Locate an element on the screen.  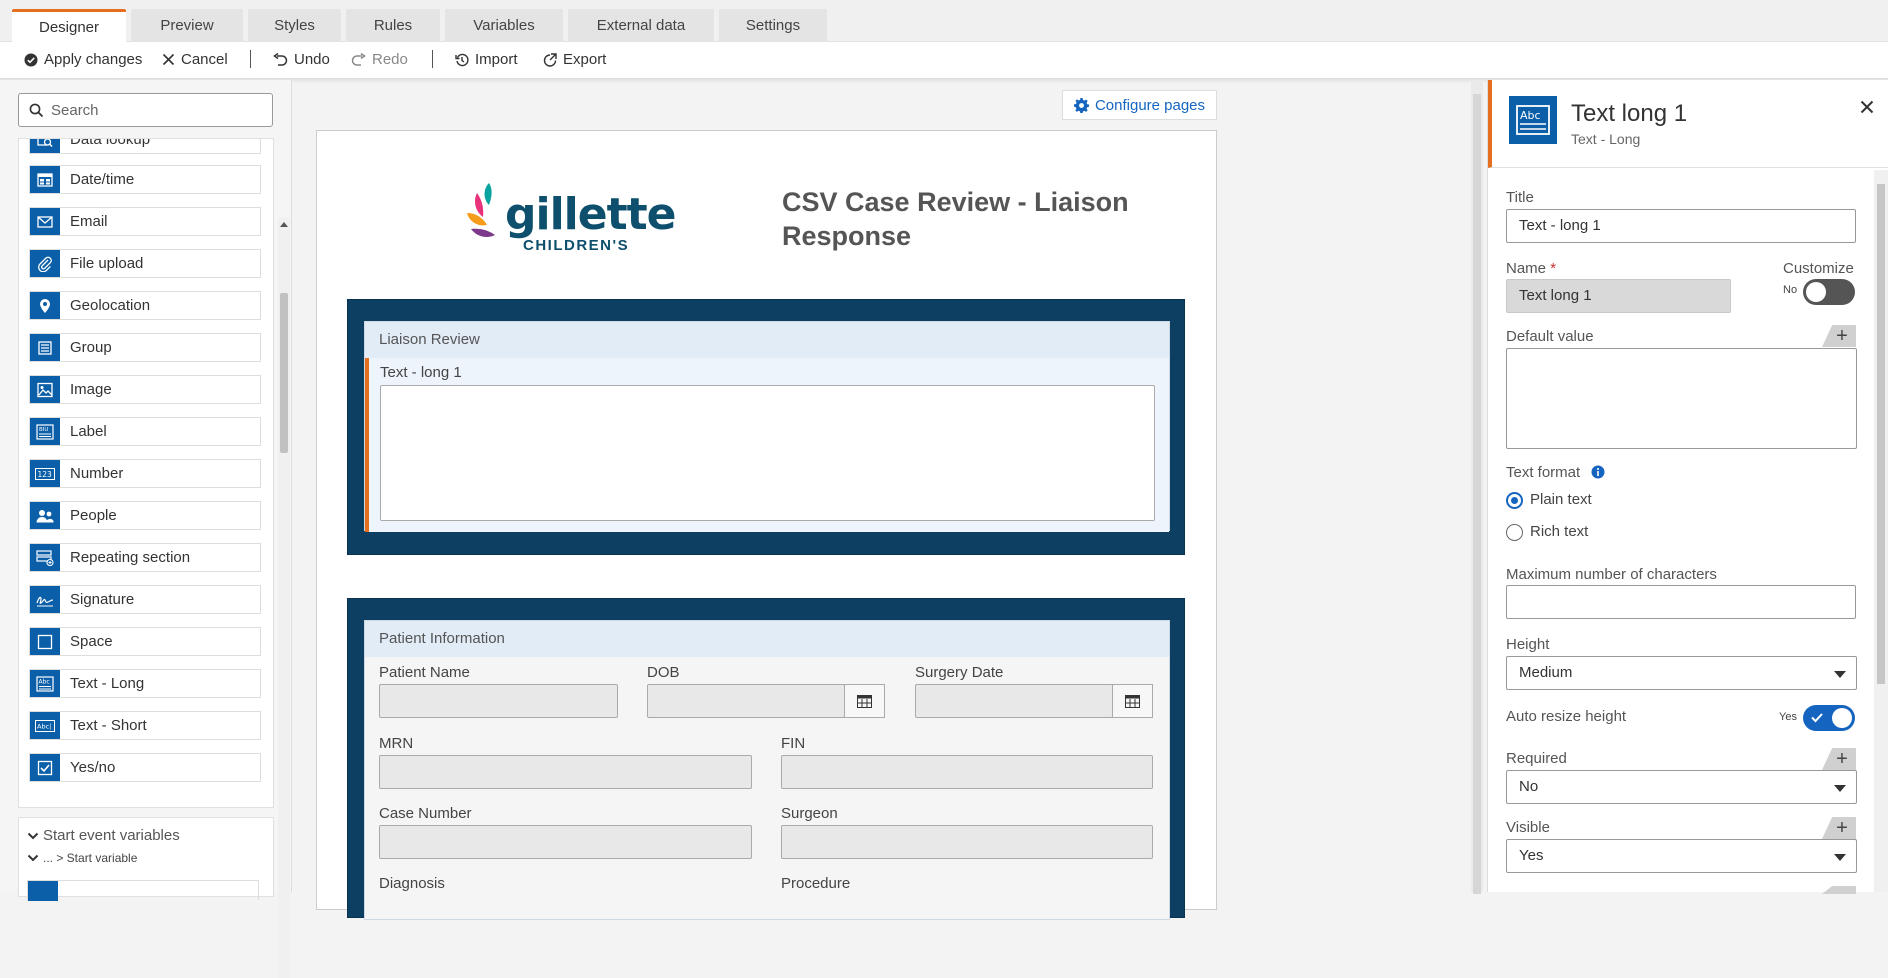
start-variable-header: ... > Start variable is located at coordinates (82, 858).